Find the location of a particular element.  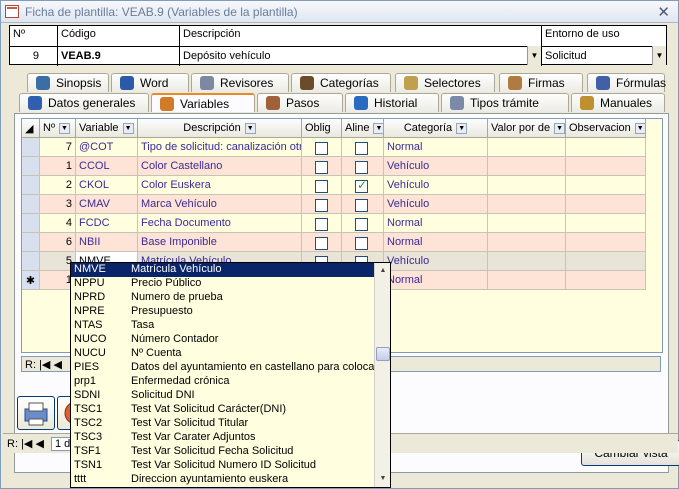

row-selector: ✱ is located at coordinates (31, 280).